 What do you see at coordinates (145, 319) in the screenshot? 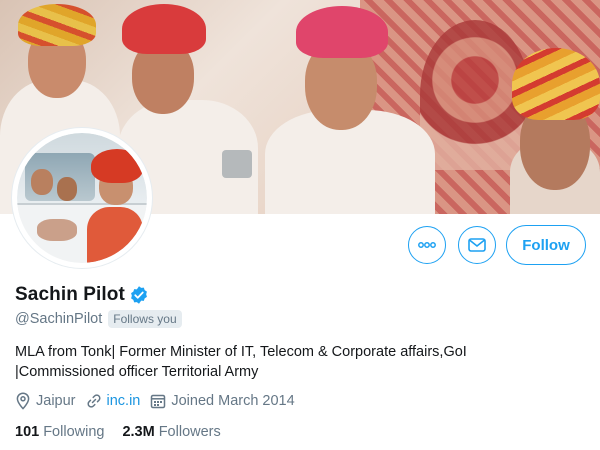
I see `follows-you-badge: Follows you` at bounding box center [145, 319].